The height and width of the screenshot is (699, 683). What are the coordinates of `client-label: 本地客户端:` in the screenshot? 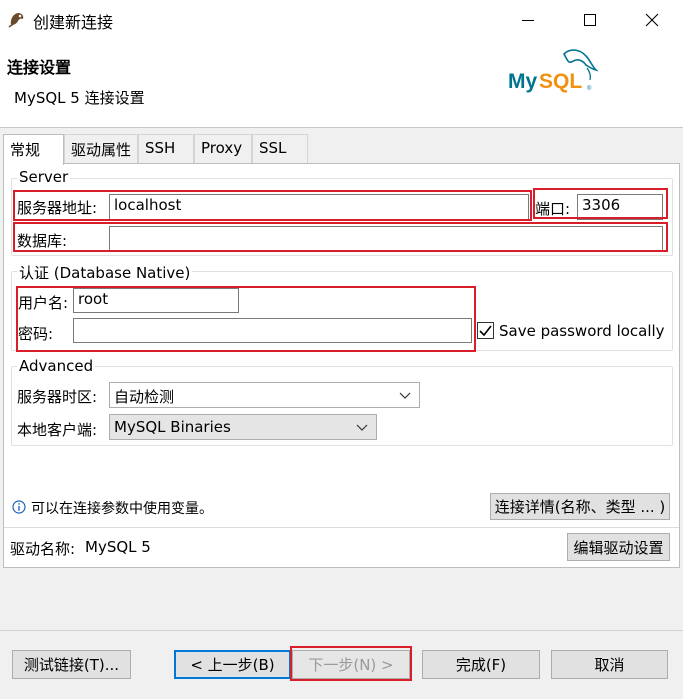 It's located at (57, 430).